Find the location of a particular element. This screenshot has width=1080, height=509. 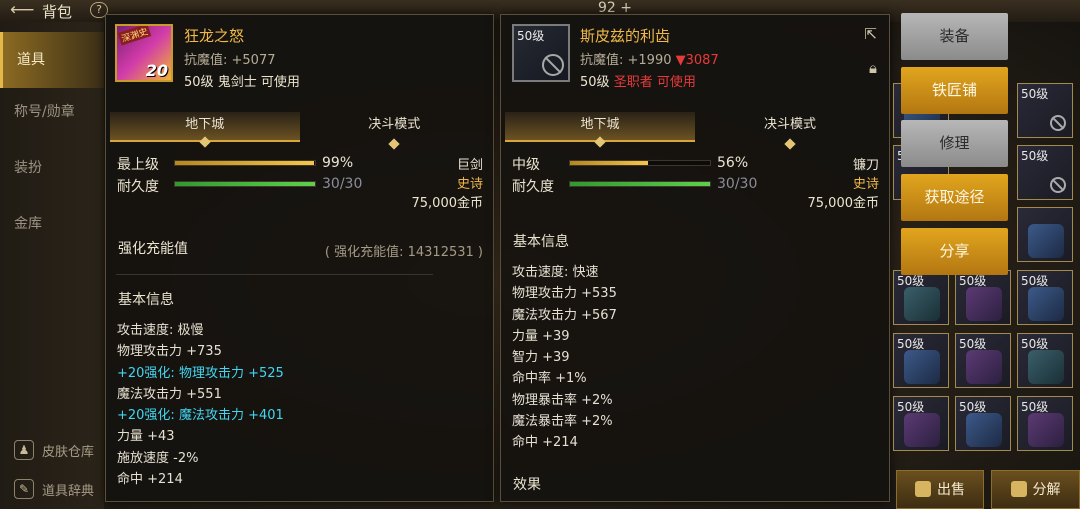

share-button: 分享 is located at coordinates (954, 251).